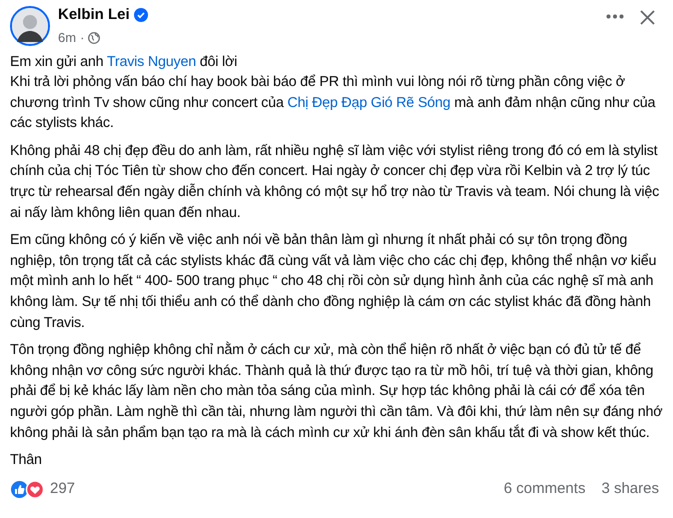  I want to click on close-icon, so click(647, 17).